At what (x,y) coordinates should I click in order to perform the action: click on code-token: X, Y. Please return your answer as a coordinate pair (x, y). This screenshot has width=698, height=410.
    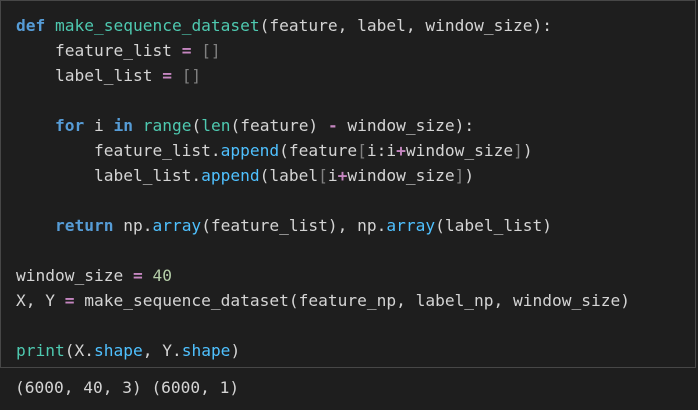
    Looking at the image, I should click on (40, 300).